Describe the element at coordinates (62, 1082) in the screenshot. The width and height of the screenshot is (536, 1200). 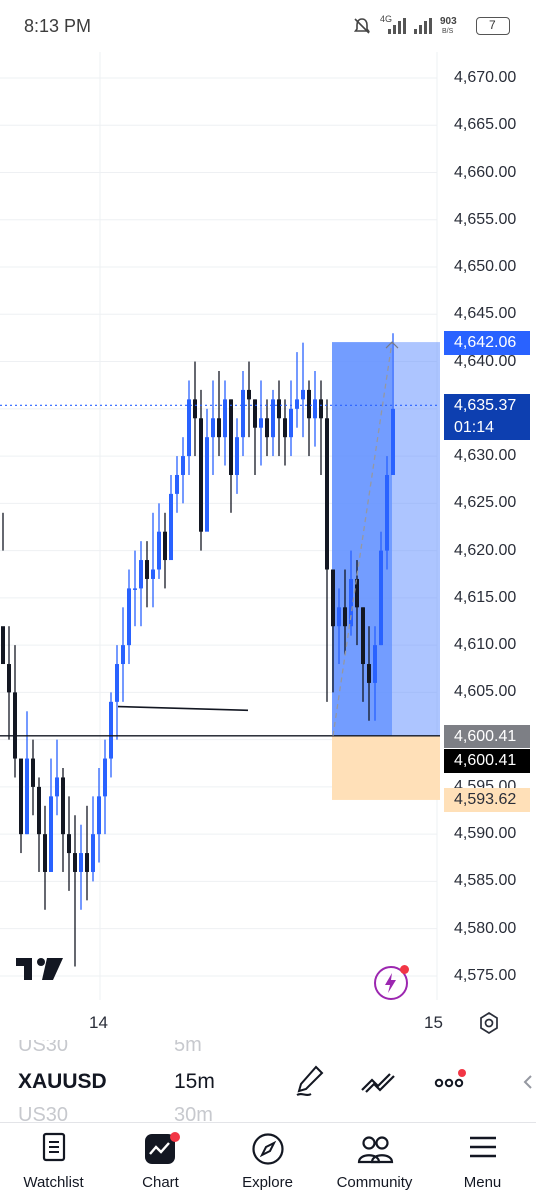
I see `symbol-selector: XAUUSD` at that location.